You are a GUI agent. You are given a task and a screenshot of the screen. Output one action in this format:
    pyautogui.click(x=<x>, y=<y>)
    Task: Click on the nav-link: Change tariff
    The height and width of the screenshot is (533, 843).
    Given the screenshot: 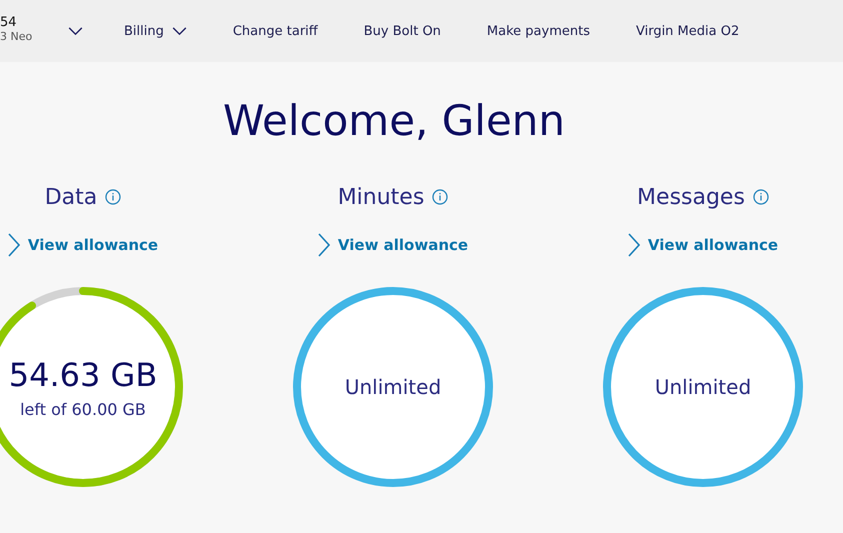 What is the action you would take?
    pyautogui.click(x=275, y=31)
    